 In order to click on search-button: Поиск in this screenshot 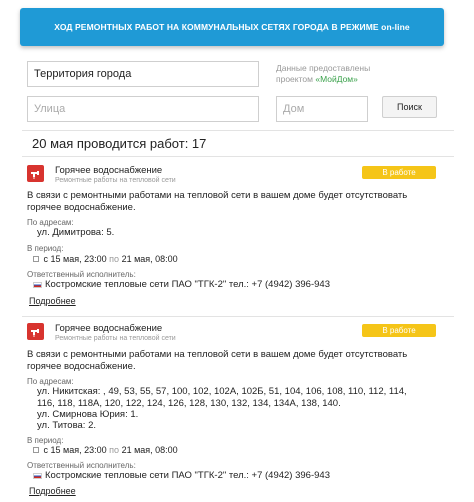, I will do `click(409, 107)`.